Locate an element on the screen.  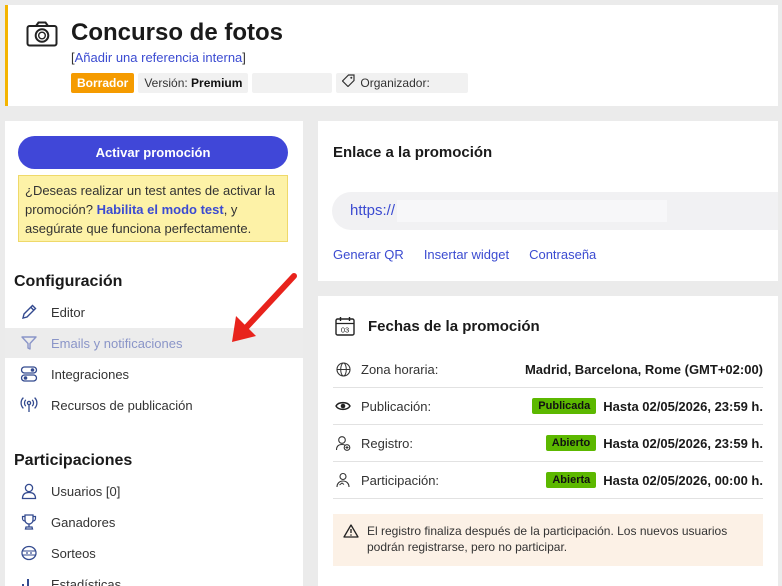
red-arrow-annotation is located at coordinates (264, 307).